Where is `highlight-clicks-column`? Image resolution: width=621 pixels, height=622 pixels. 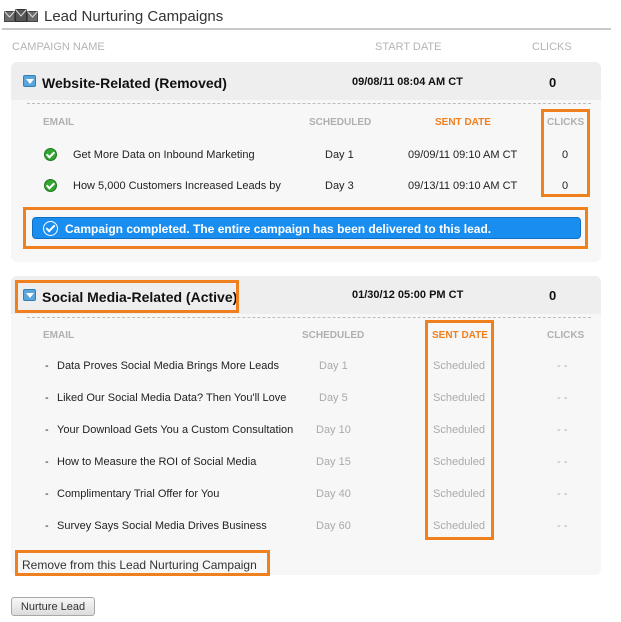
highlight-clicks-column is located at coordinates (565, 153).